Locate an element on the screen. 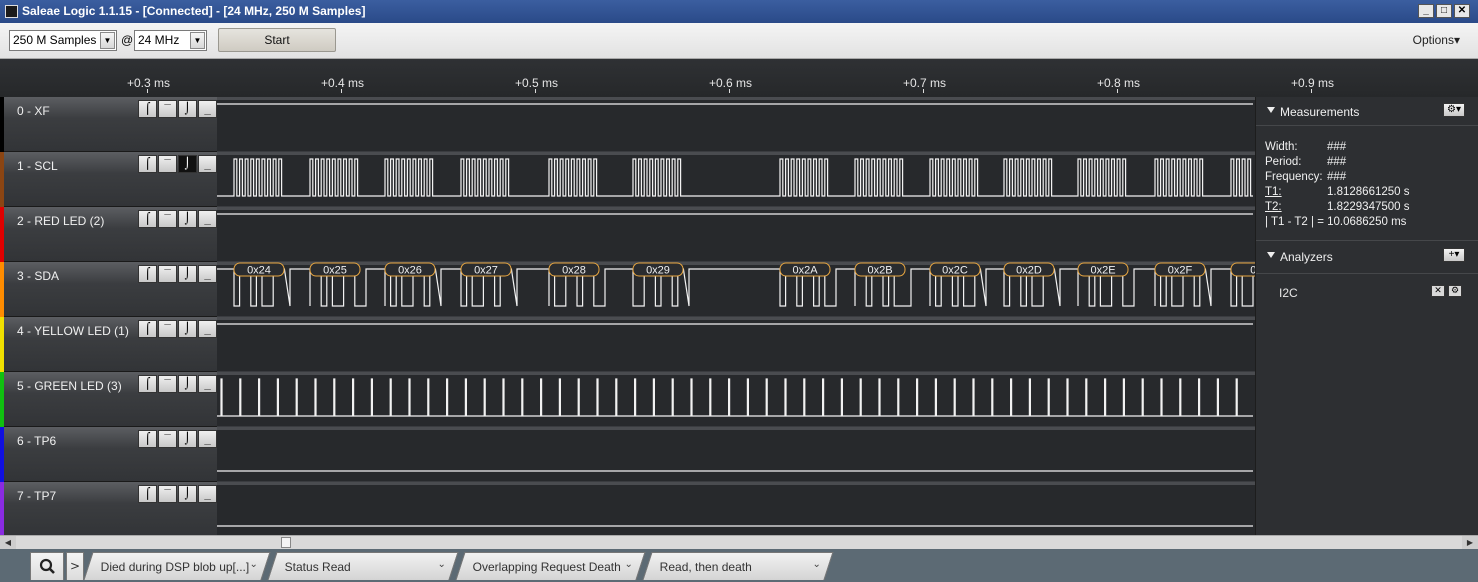  search-icon is located at coordinates (47, 566).